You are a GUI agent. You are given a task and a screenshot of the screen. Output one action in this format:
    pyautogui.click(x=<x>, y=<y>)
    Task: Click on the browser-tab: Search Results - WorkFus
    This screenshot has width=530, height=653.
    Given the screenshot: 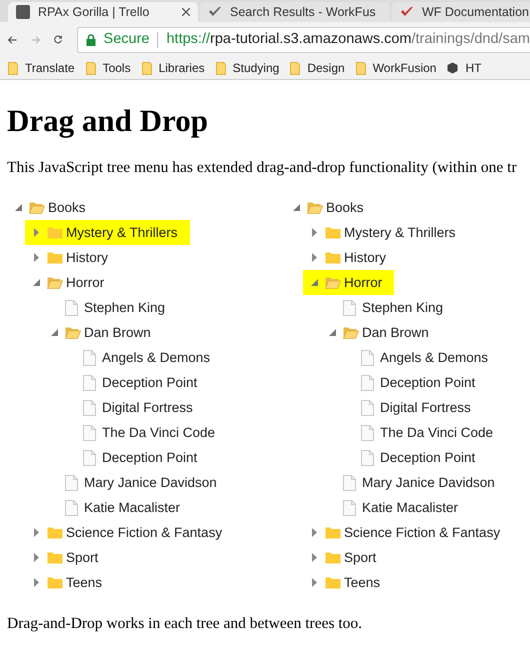 What is the action you would take?
    pyautogui.click(x=295, y=12)
    